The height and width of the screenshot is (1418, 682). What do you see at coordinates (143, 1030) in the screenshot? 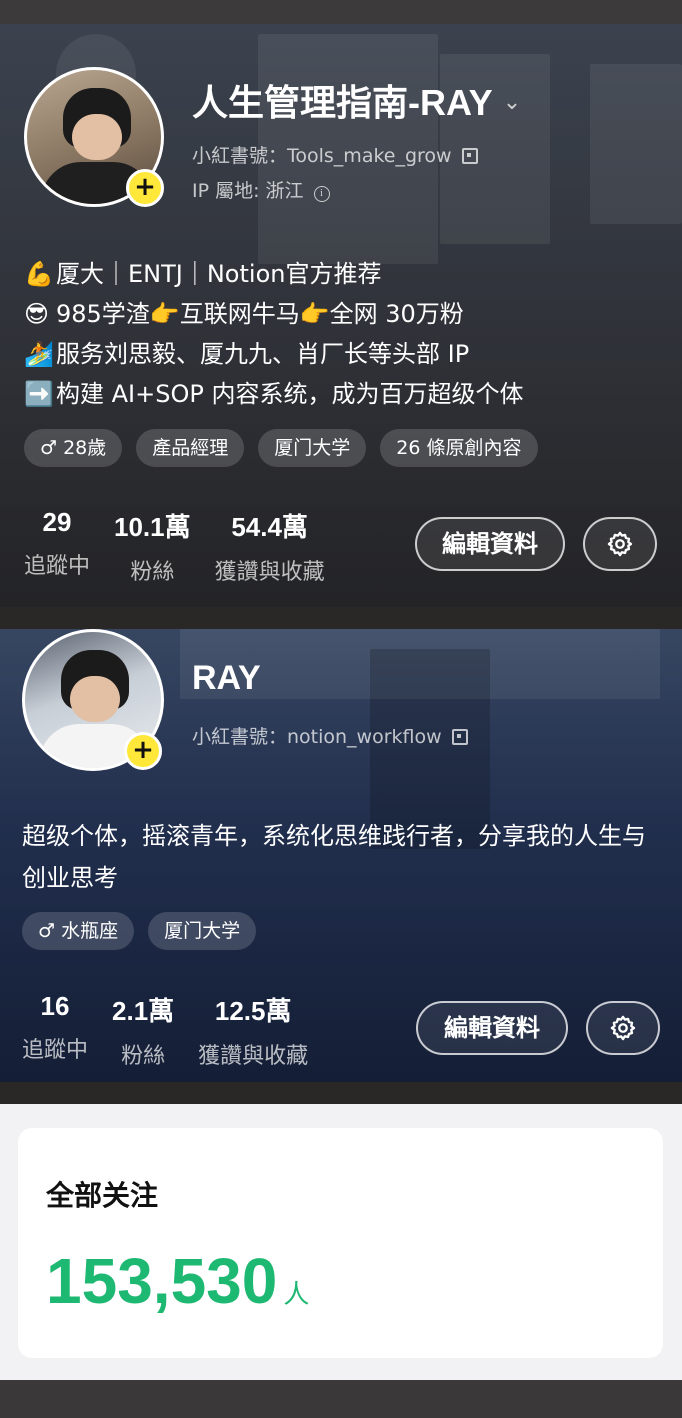
I see `stat-followers: 2.1萬粉絲` at bounding box center [143, 1030].